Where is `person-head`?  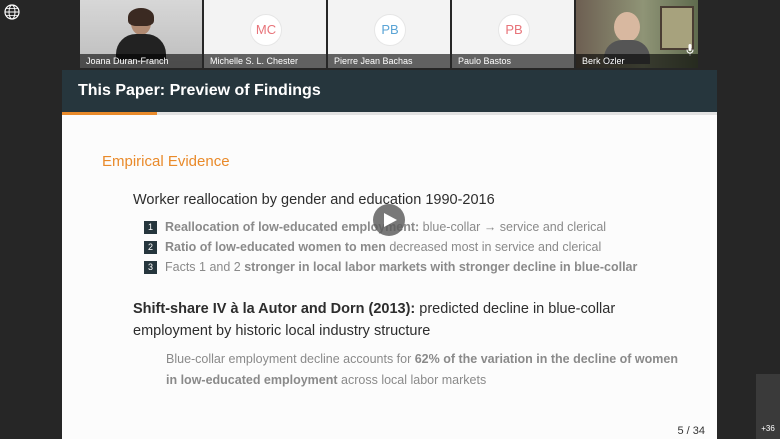
person-head is located at coordinates (627, 27).